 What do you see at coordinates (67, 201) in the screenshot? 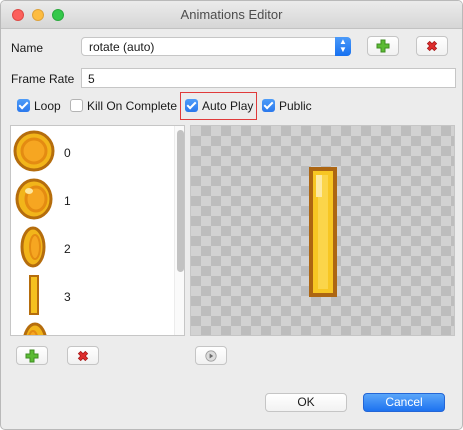
I see `frame-number: 1` at bounding box center [67, 201].